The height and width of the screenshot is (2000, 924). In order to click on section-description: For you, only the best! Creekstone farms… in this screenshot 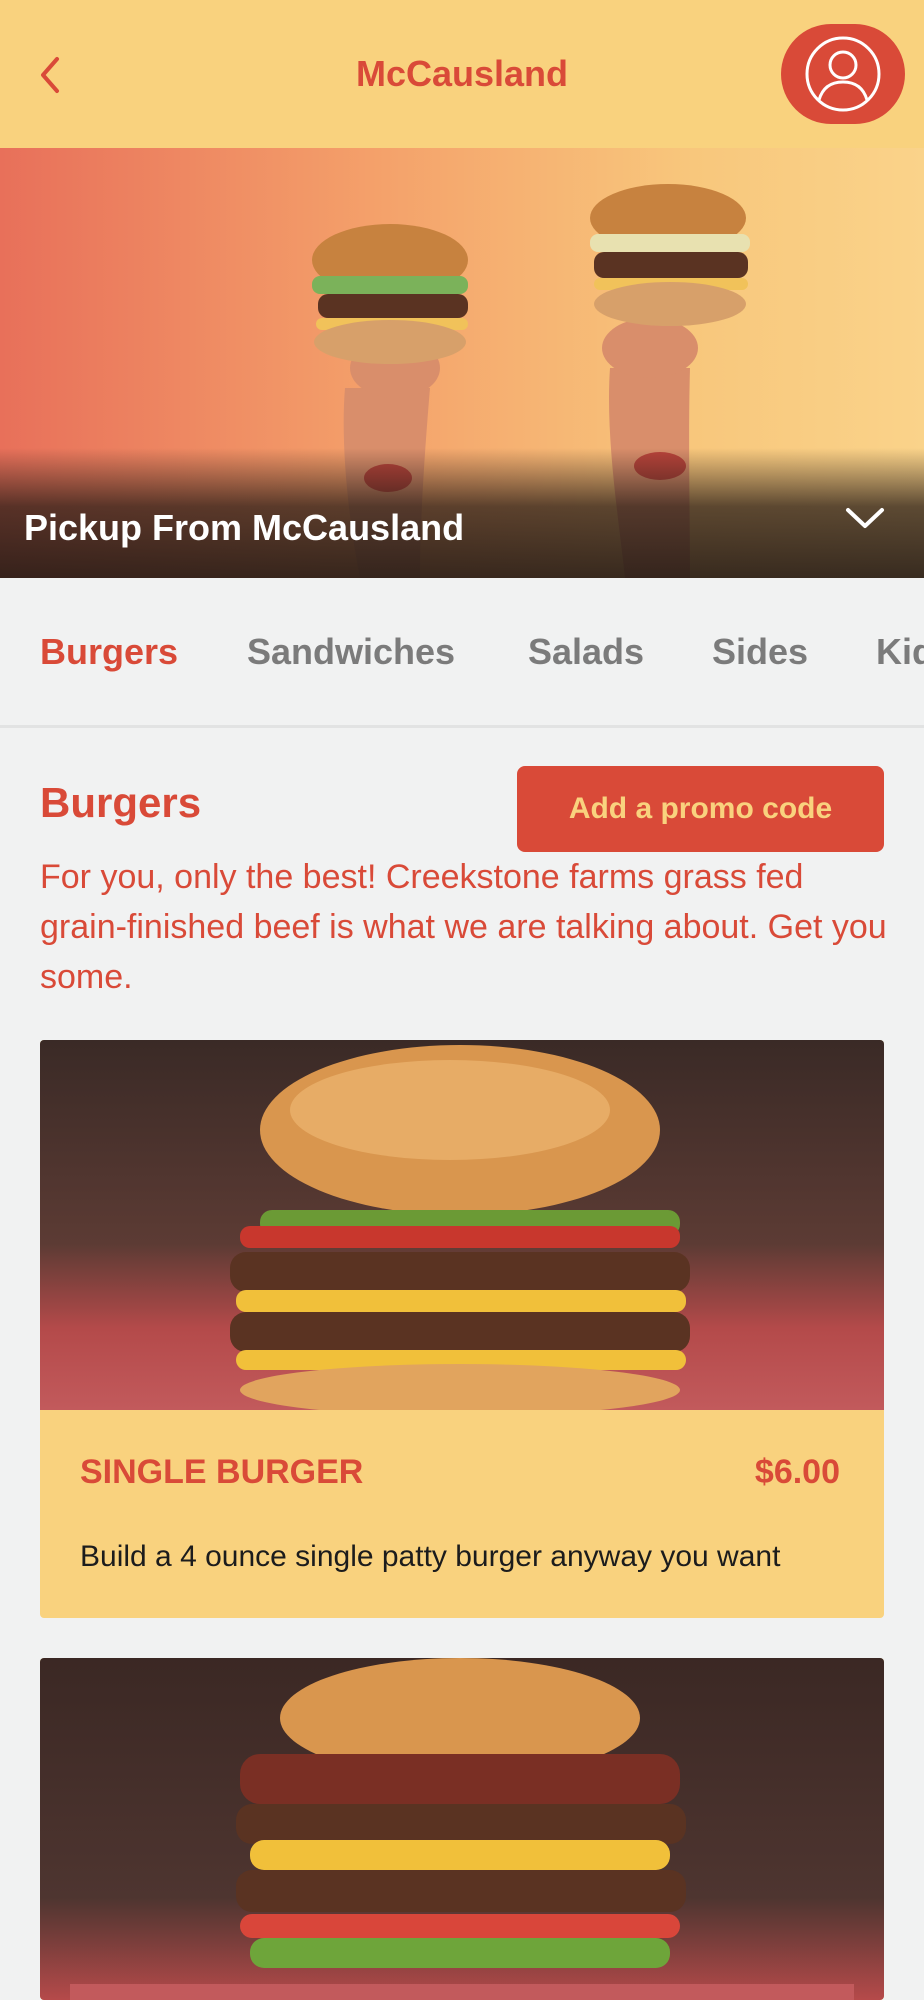, I will do `click(463, 927)`.